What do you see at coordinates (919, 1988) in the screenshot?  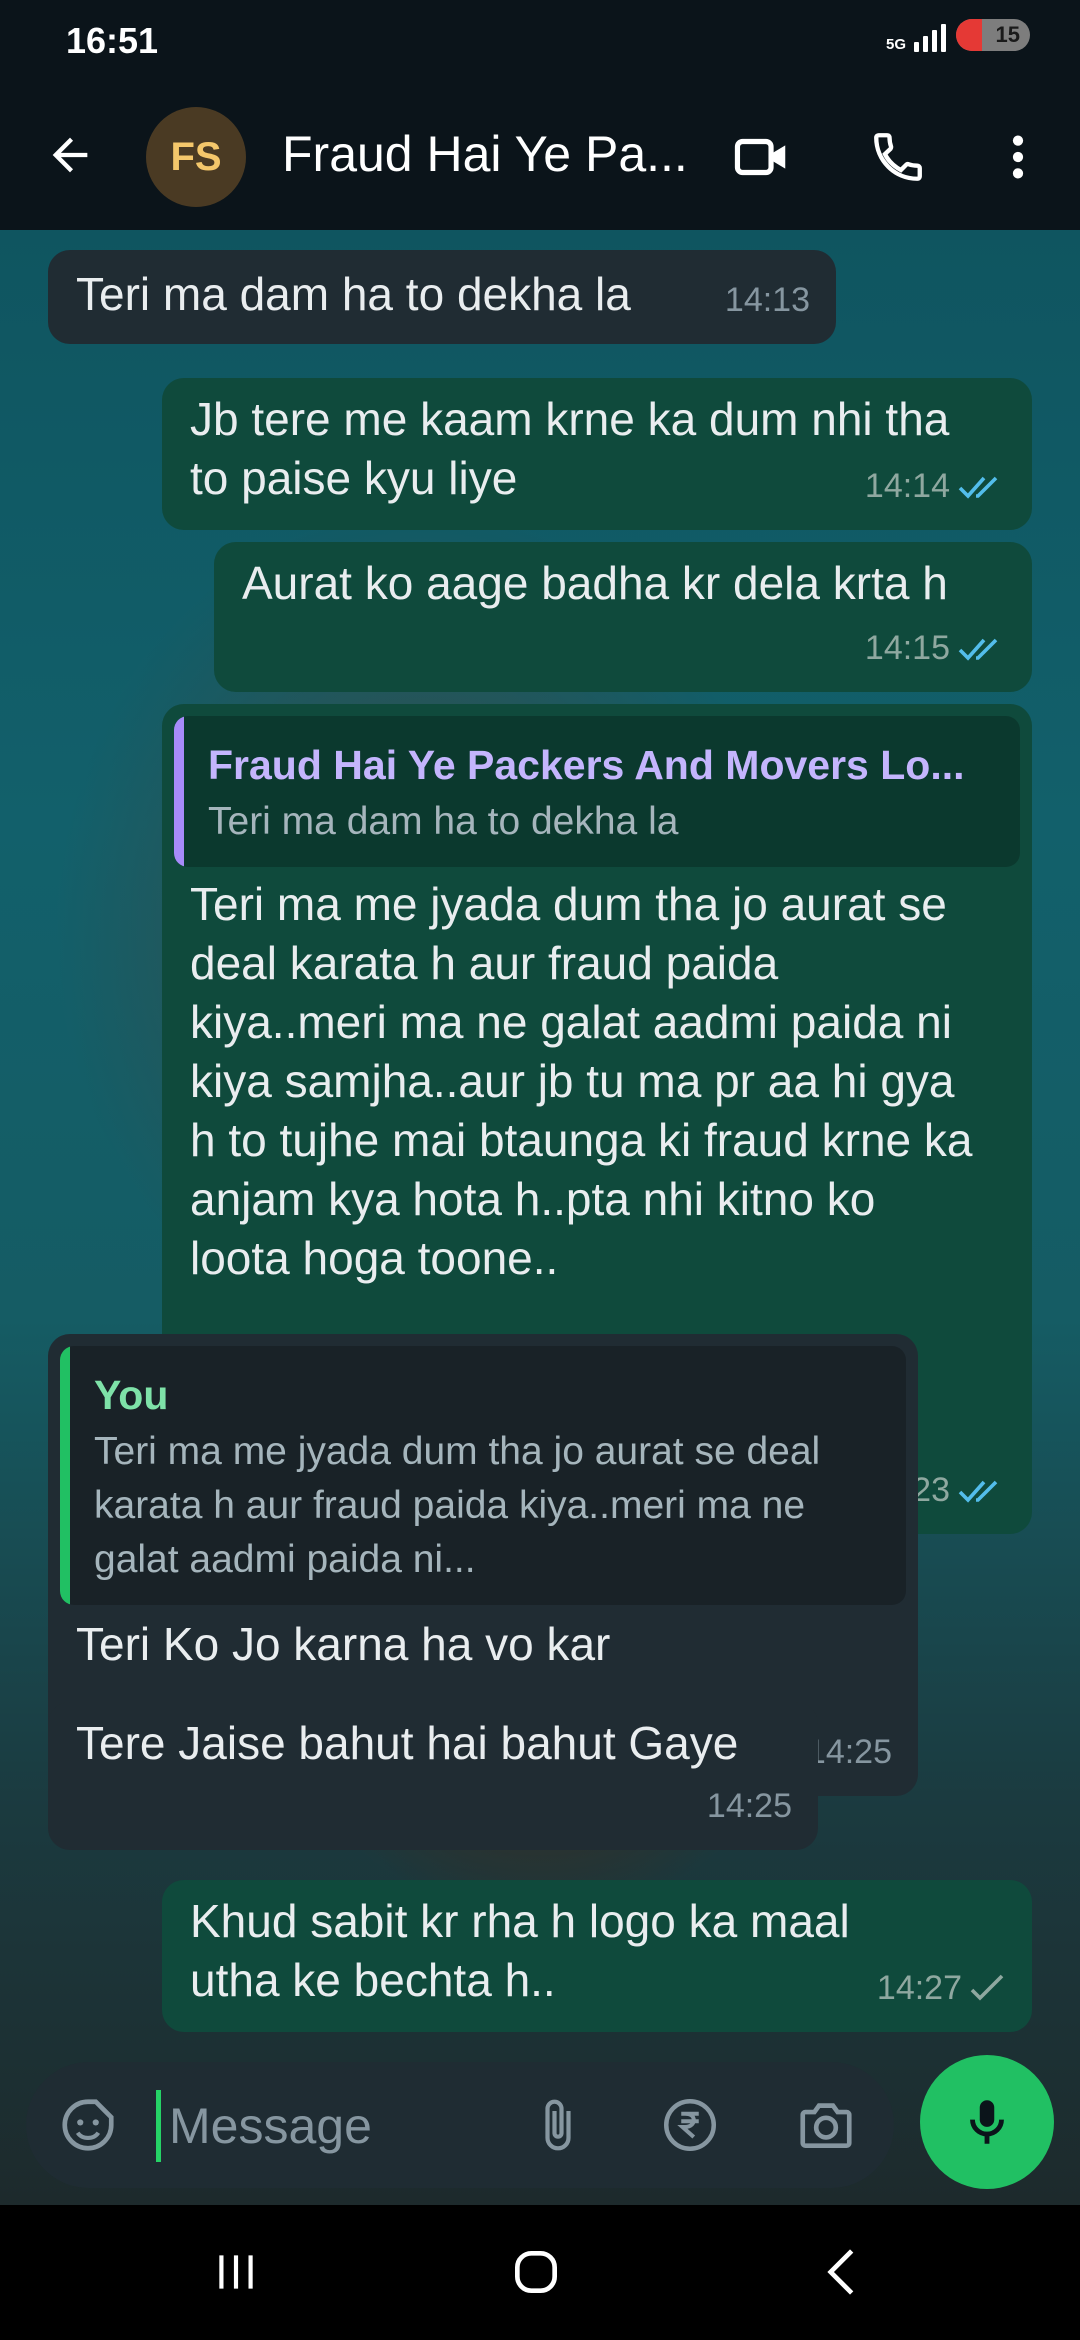 I see `message-time: 14:27` at bounding box center [919, 1988].